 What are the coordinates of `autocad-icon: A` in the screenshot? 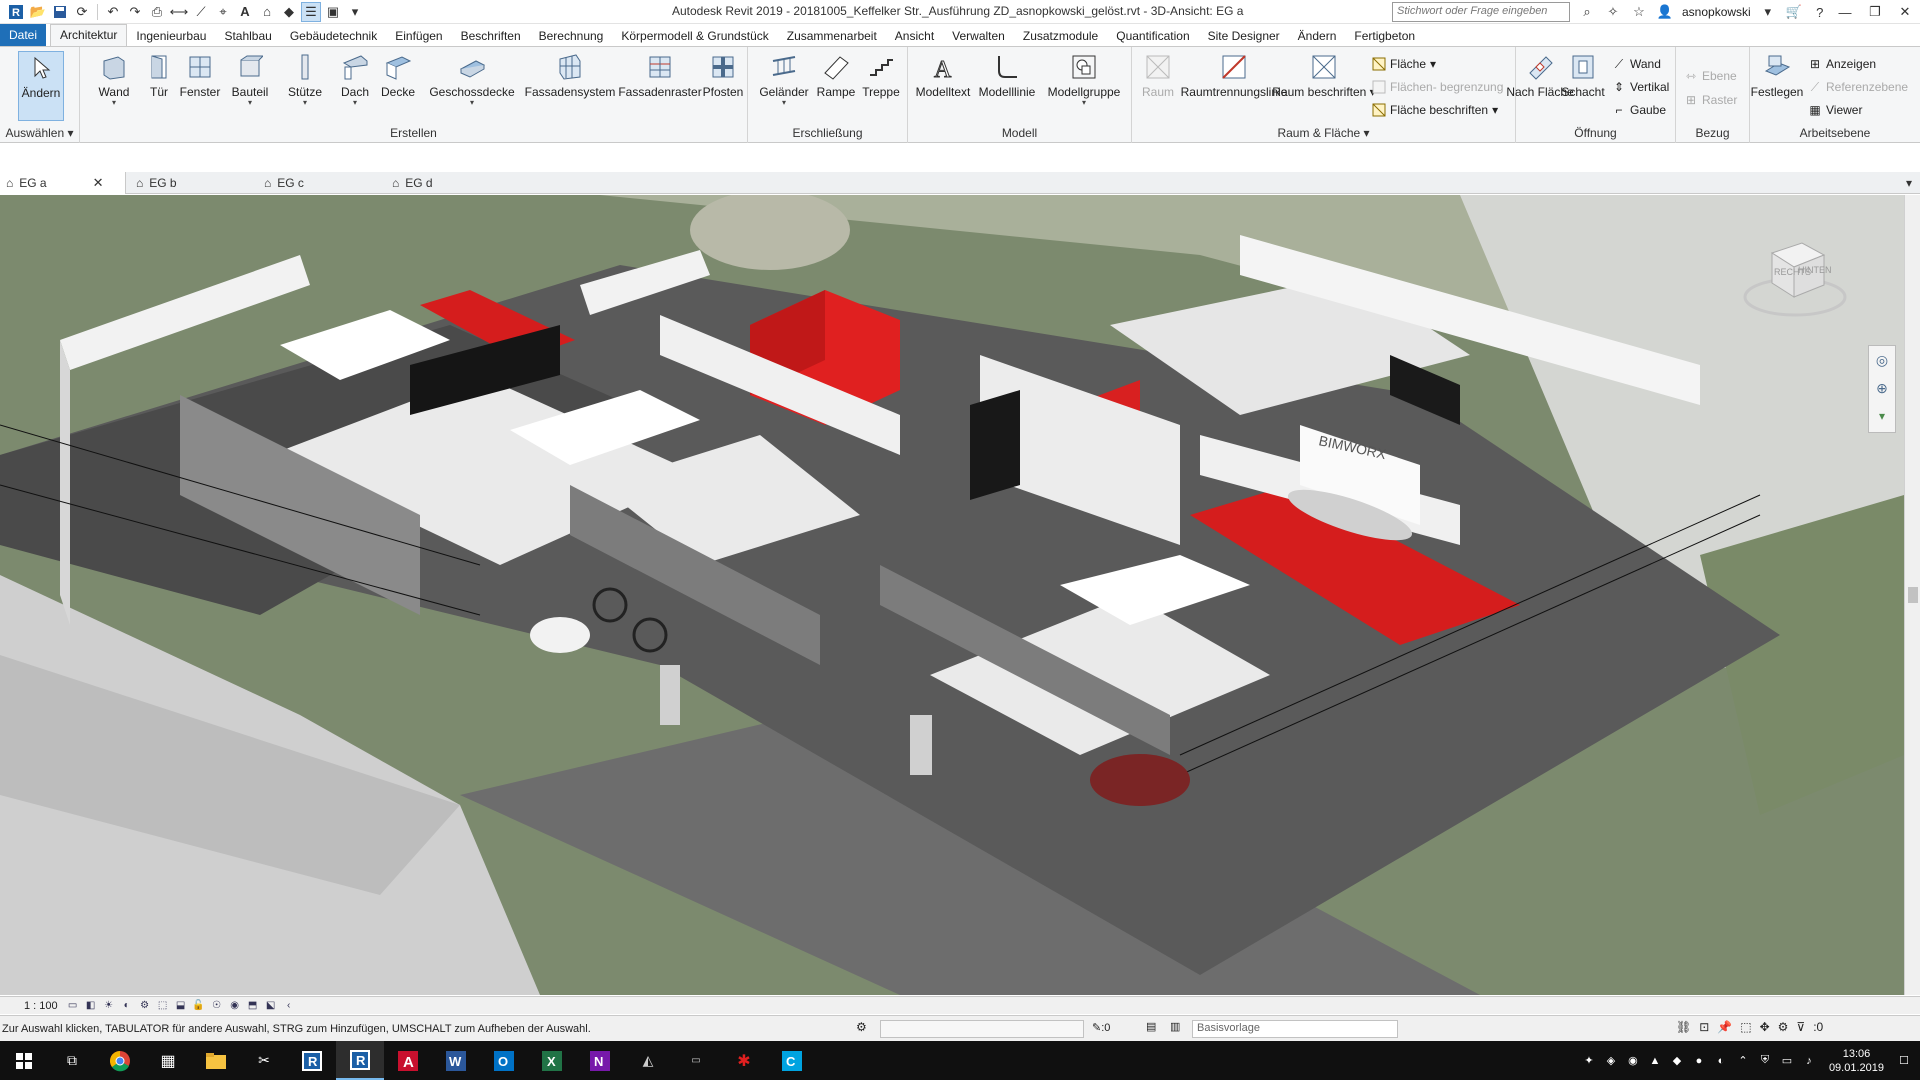 It's located at (408, 1060).